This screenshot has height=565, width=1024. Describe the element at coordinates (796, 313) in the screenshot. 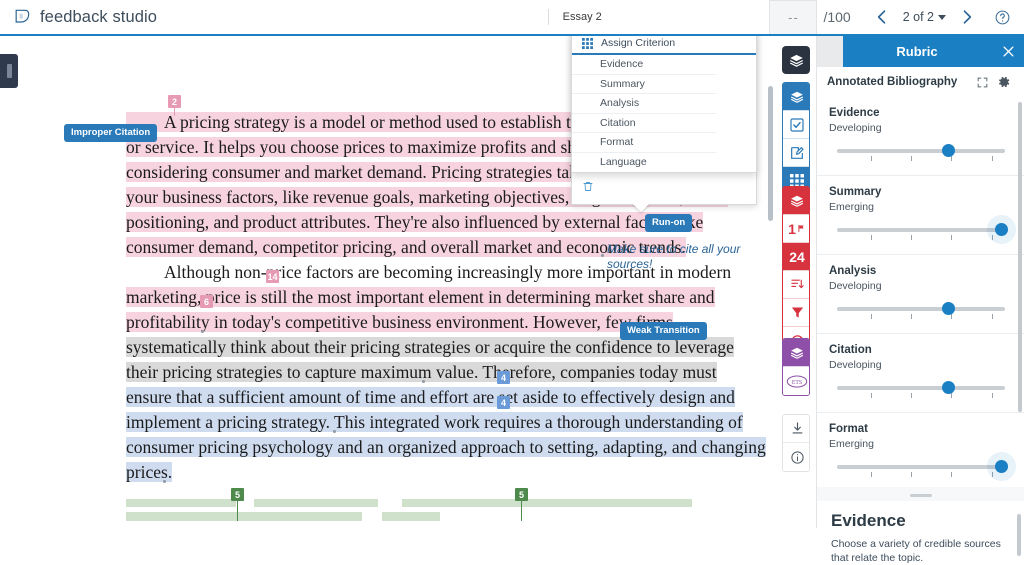

I see `filter-funnel-icon-button` at that location.